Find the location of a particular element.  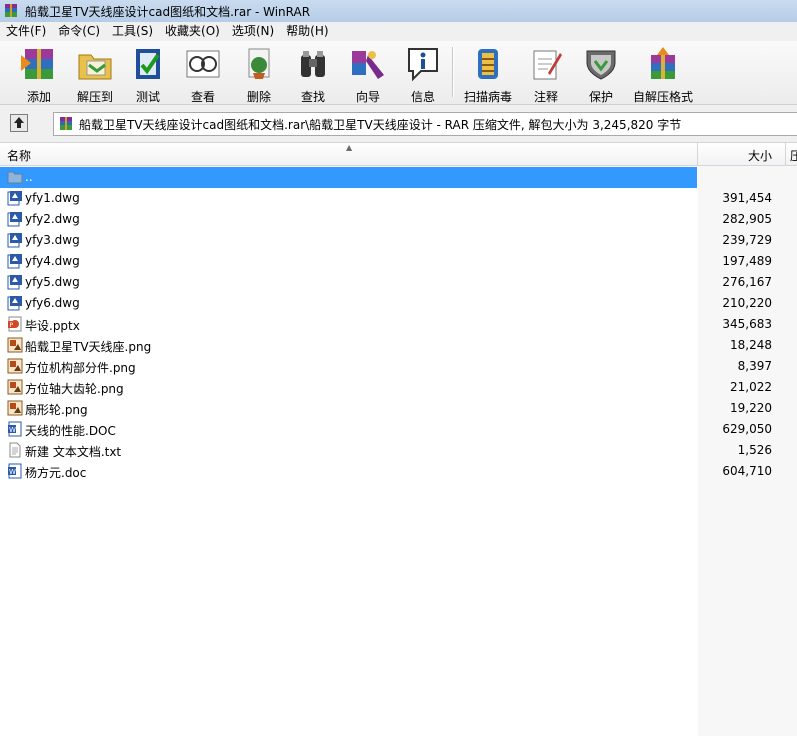

delete-button: 删除 is located at coordinates (259, 73).